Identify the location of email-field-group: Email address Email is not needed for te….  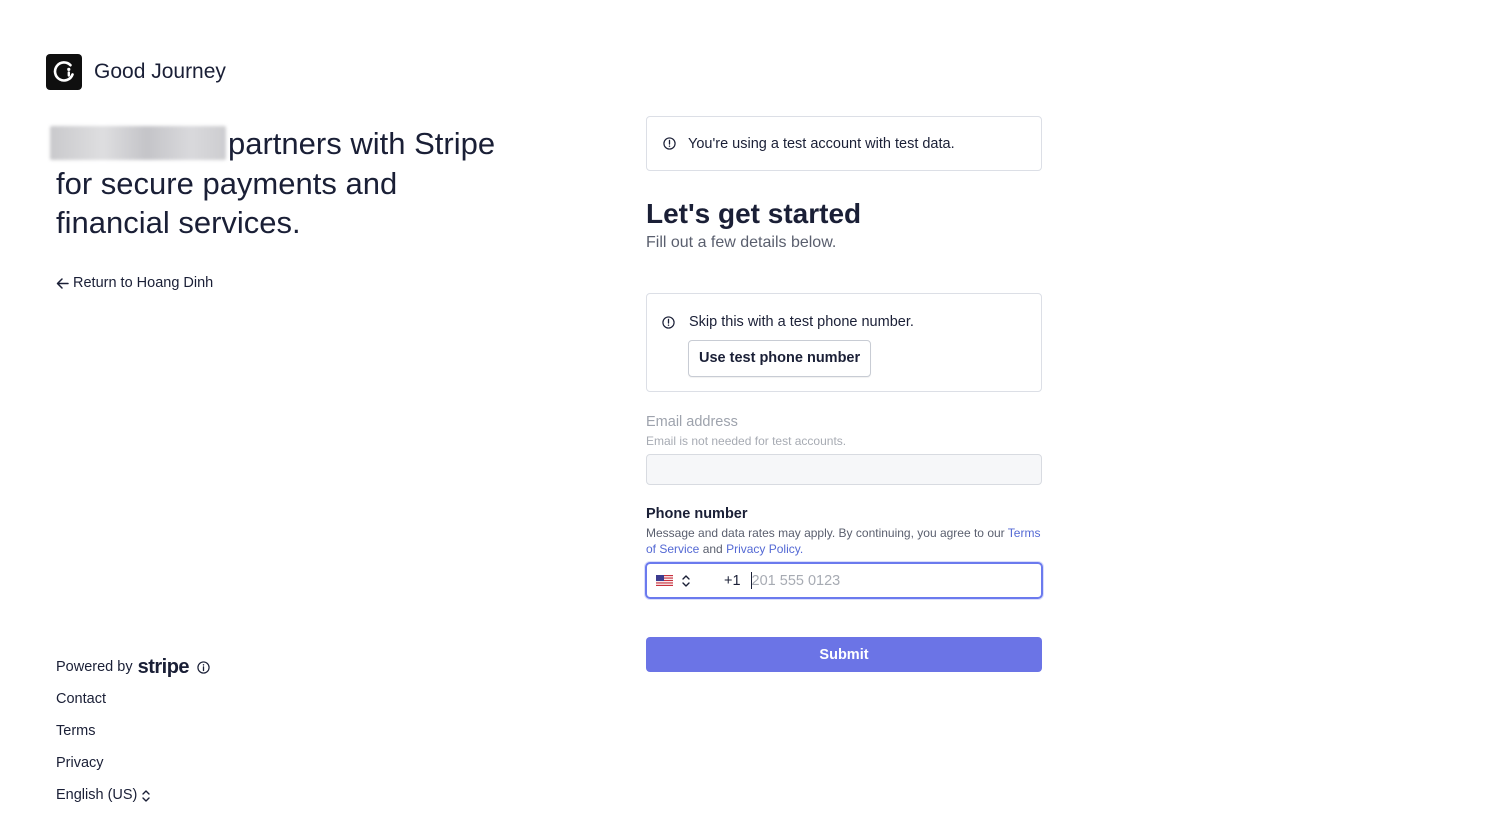
(844, 449).